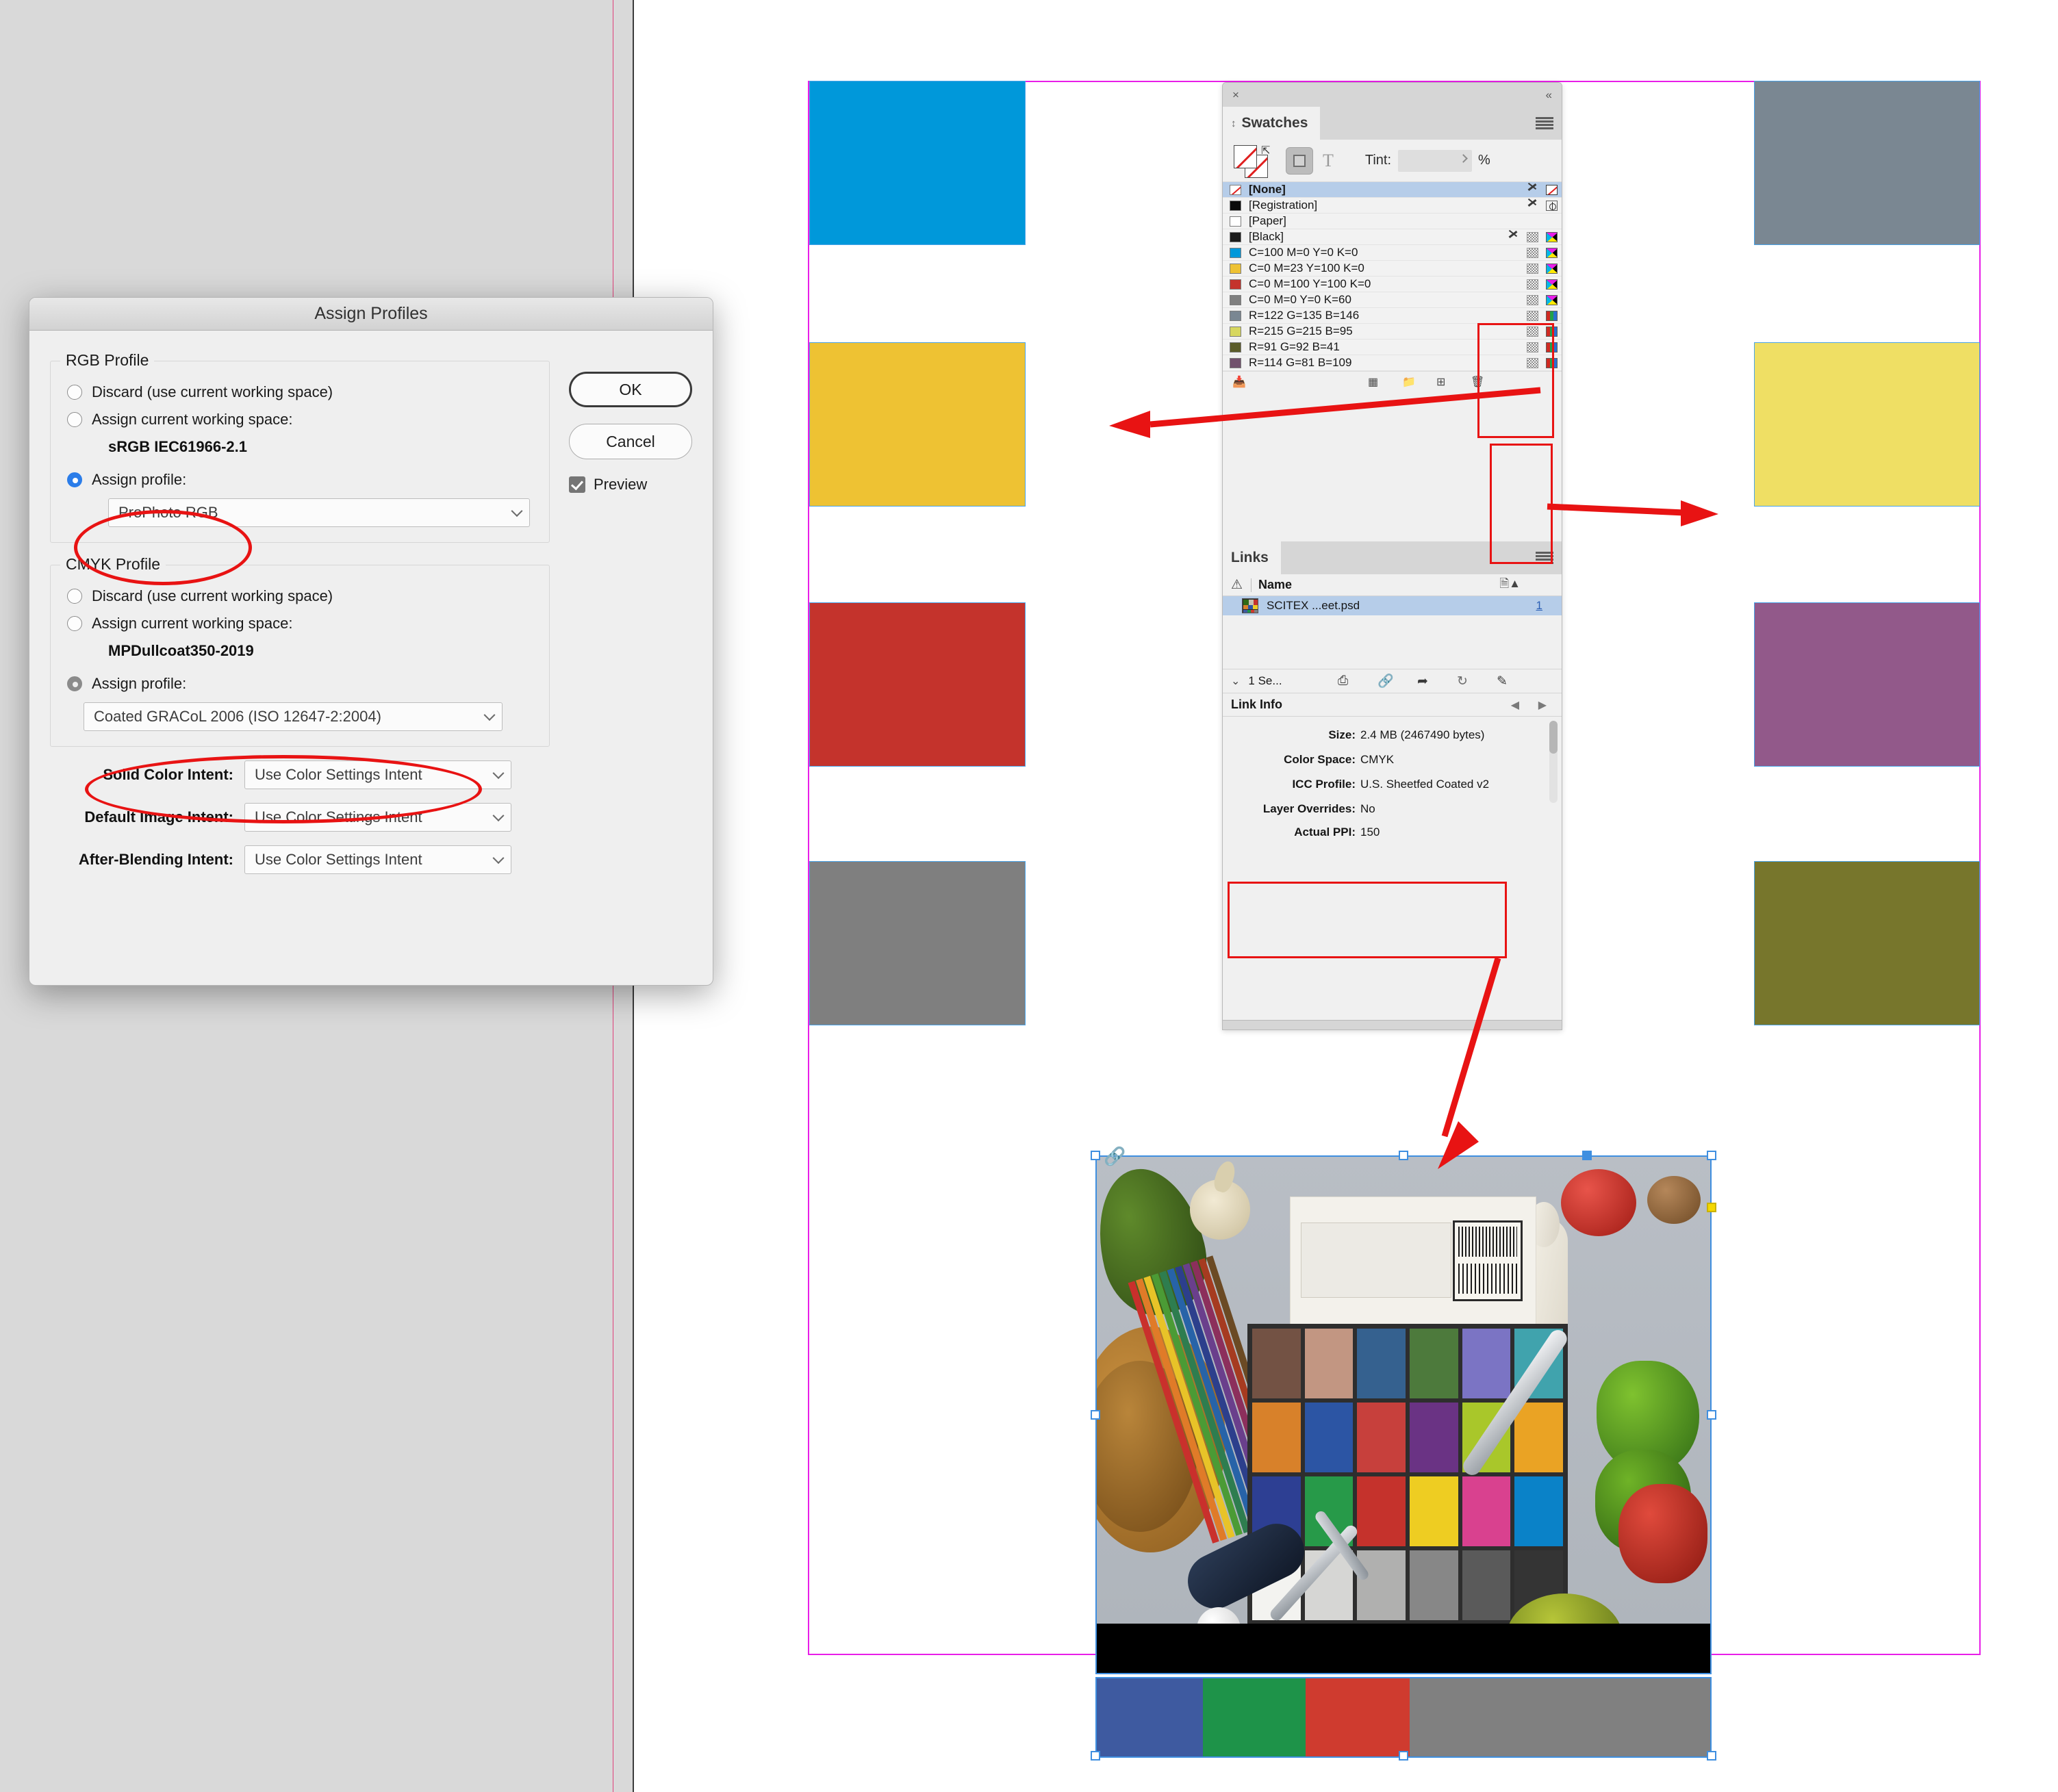  I want to click on format-affects-container-icon, so click(1299, 160).